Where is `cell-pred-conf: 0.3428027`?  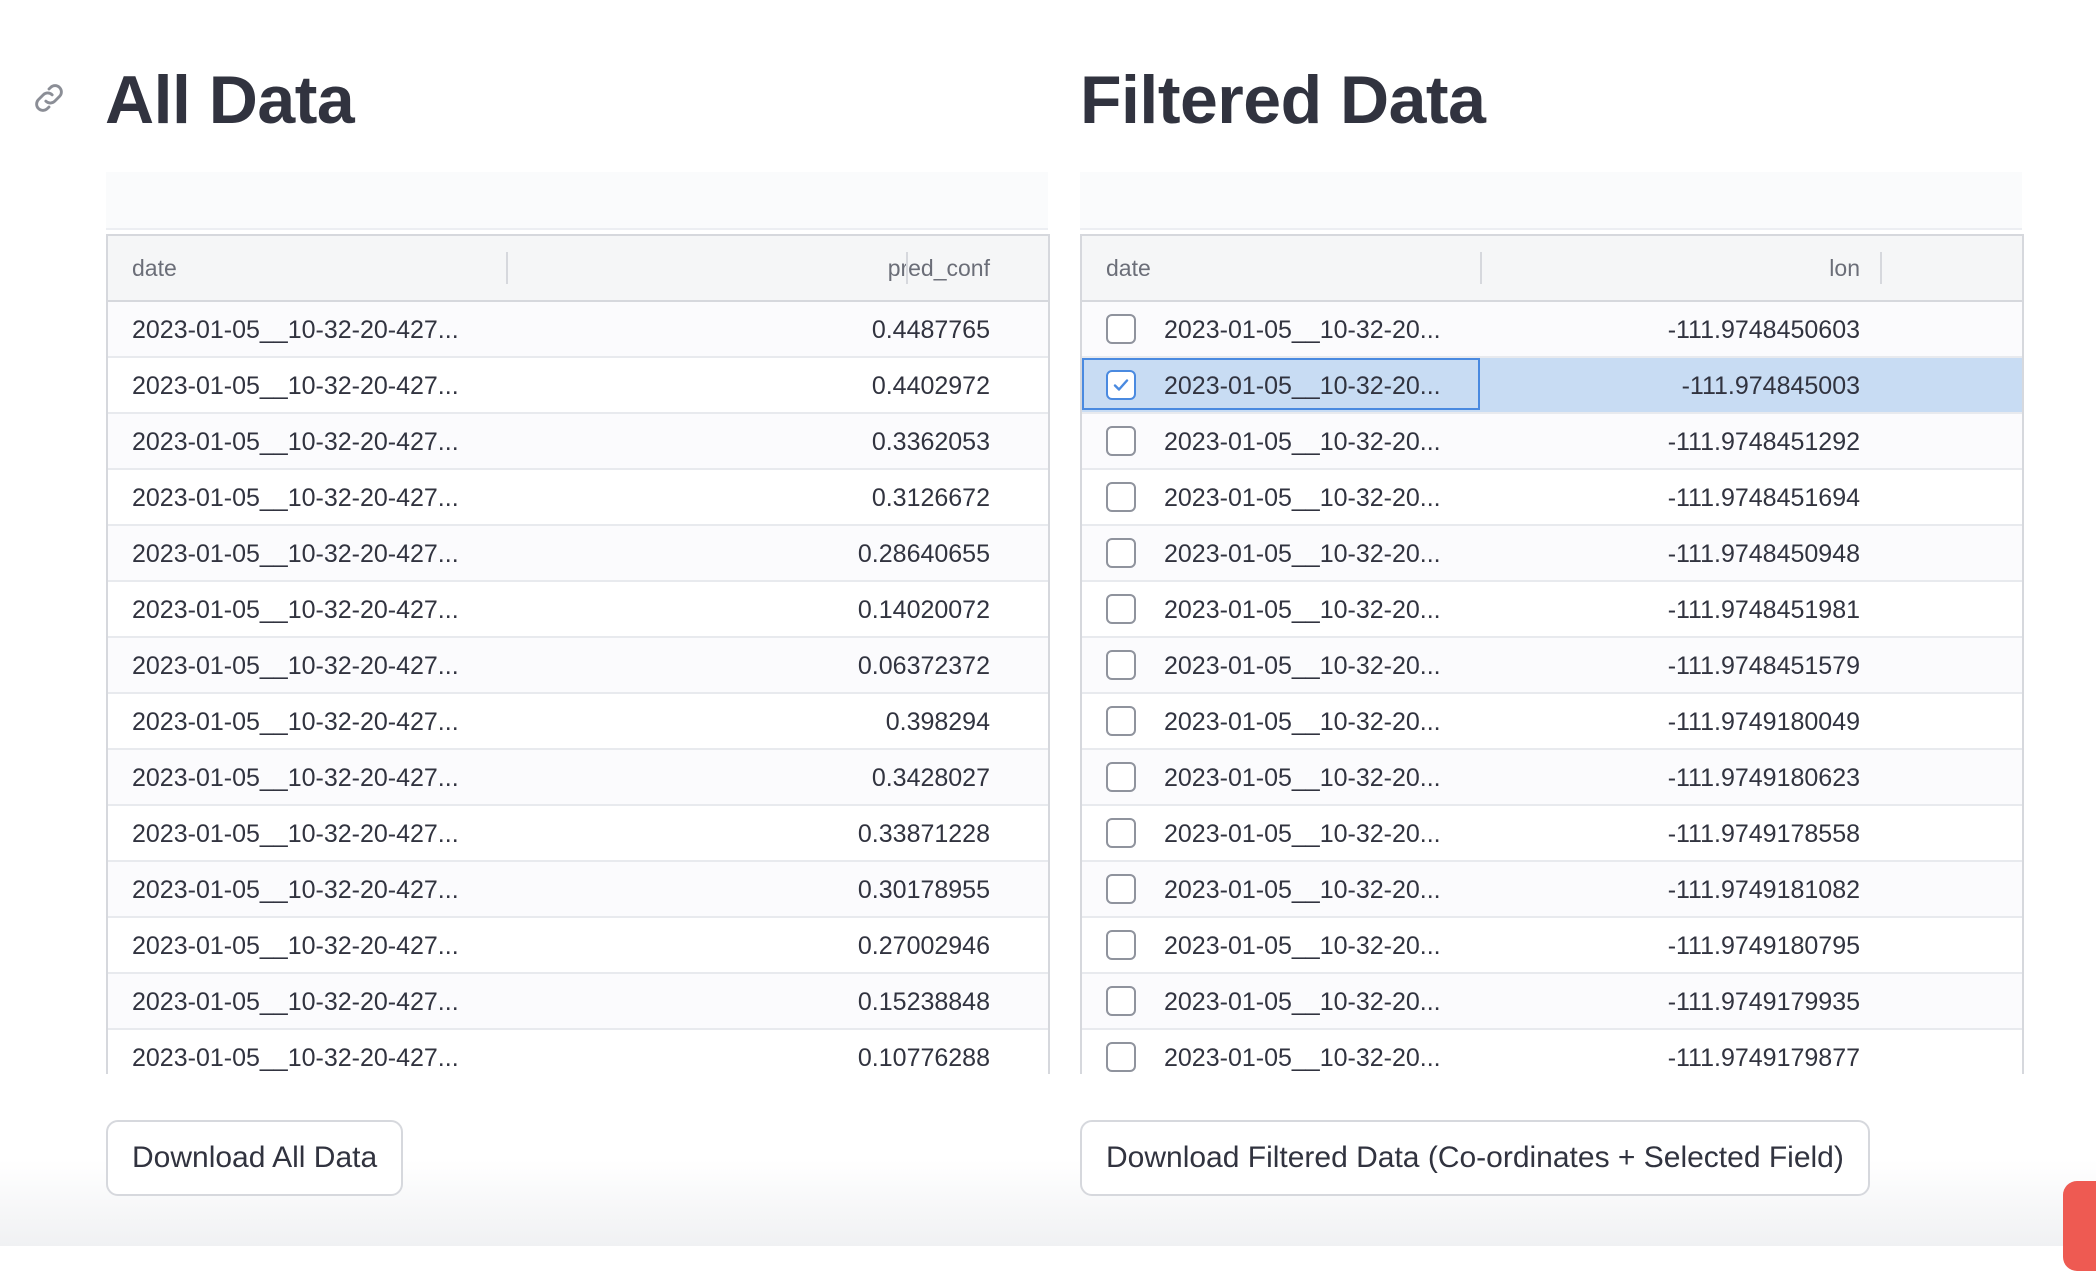 cell-pred-conf: 0.3428027 is located at coordinates (849, 777).